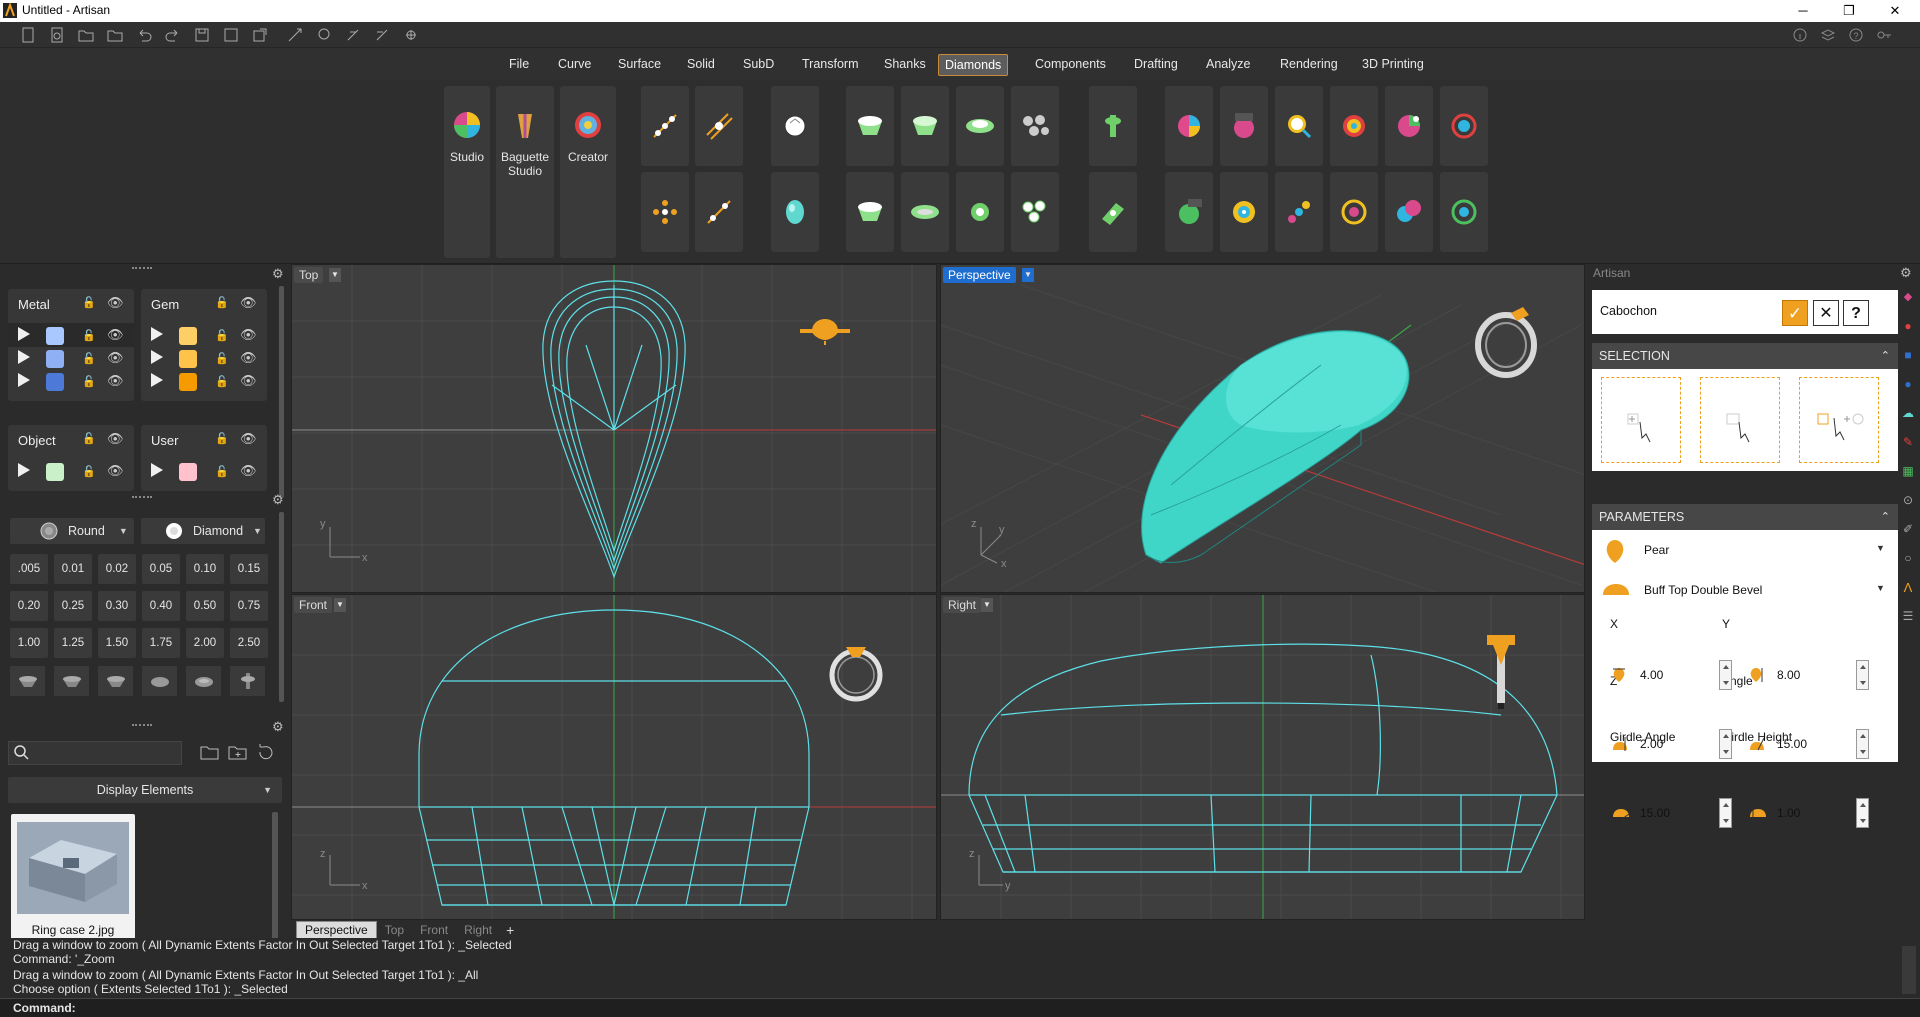  I want to click on panel-grip, so click(142, 268).